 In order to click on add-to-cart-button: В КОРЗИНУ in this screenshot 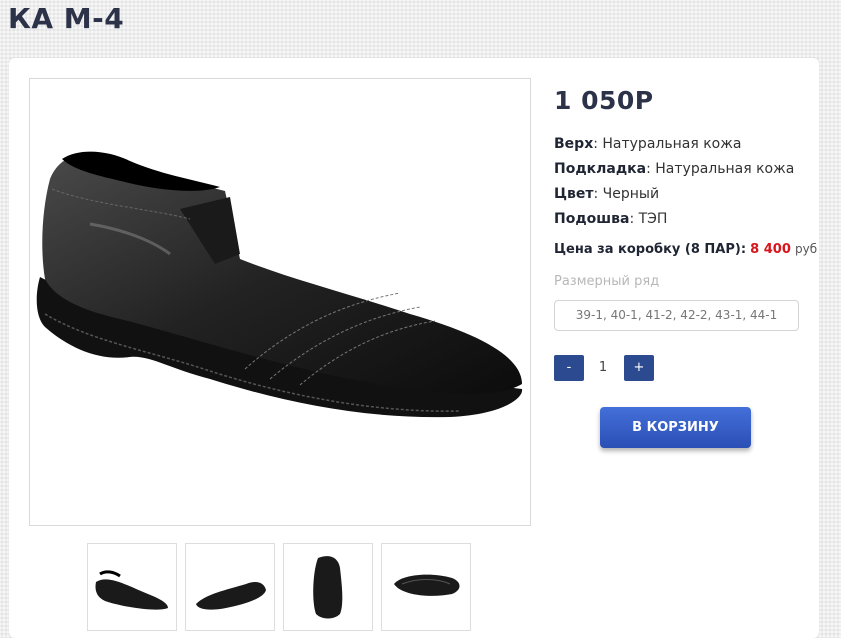, I will do `click(675, 427)`.